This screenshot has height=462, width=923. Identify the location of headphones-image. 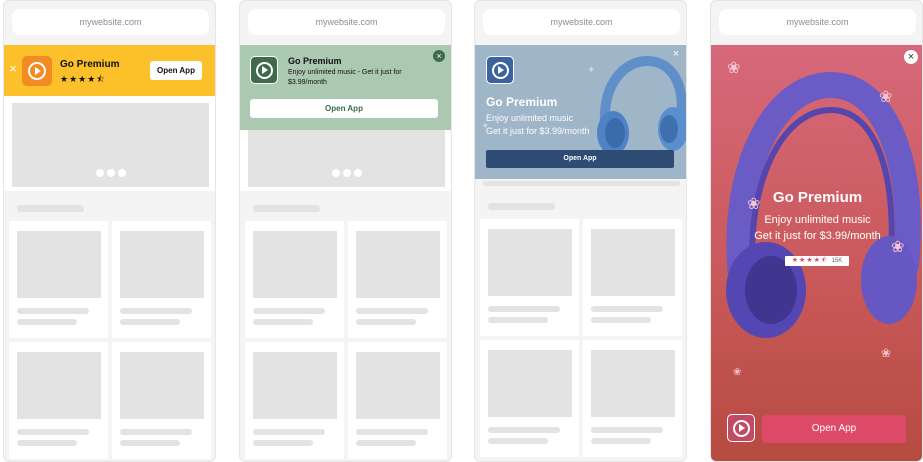
(641, 105).